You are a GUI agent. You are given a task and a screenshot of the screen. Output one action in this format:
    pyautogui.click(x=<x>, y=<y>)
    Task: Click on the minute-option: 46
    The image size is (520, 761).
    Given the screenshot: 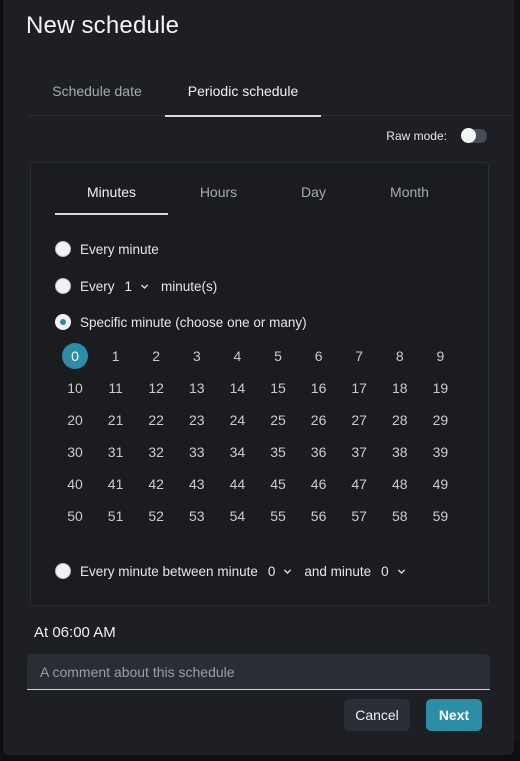 What is the action you would take?
    pyautogui.click(x=319, y=484)
    